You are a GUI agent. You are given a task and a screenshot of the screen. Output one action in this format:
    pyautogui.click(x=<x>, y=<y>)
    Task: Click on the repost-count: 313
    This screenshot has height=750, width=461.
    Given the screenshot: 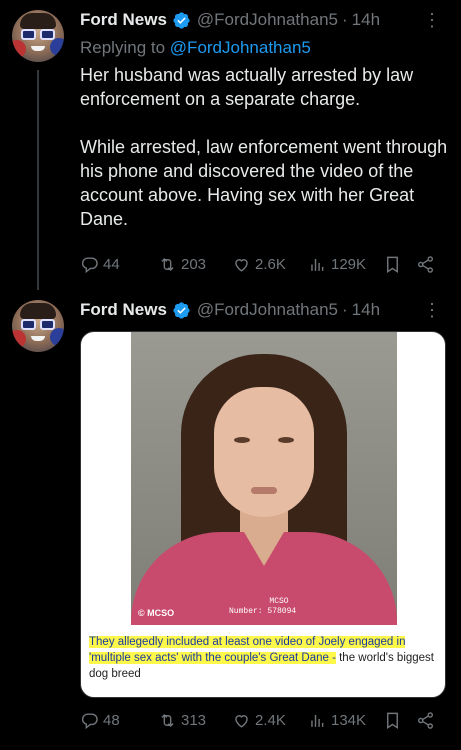 What is the action you would take?
    pyautogui.click(x=194, y=720)
    